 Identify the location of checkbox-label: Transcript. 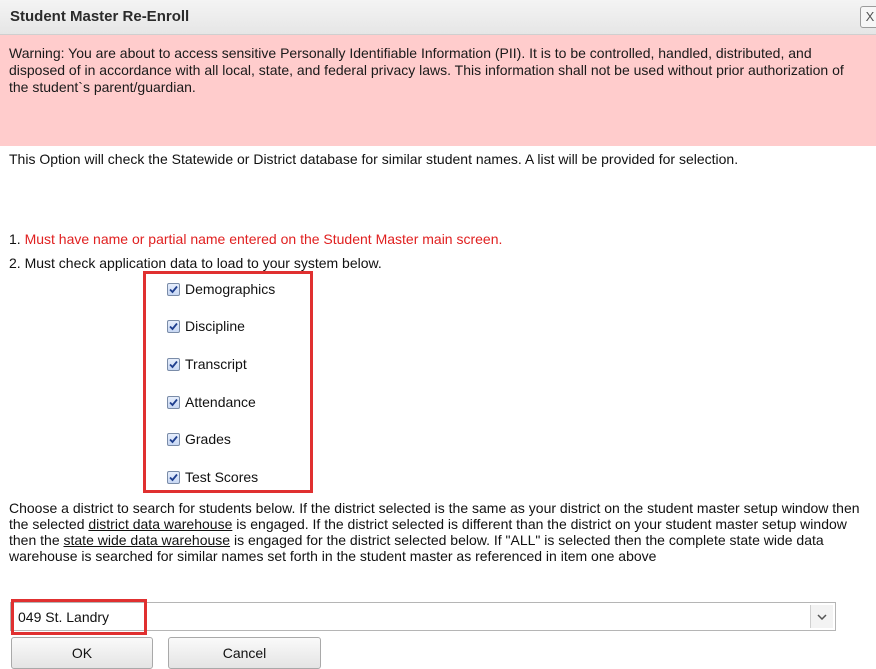
(216, 364).